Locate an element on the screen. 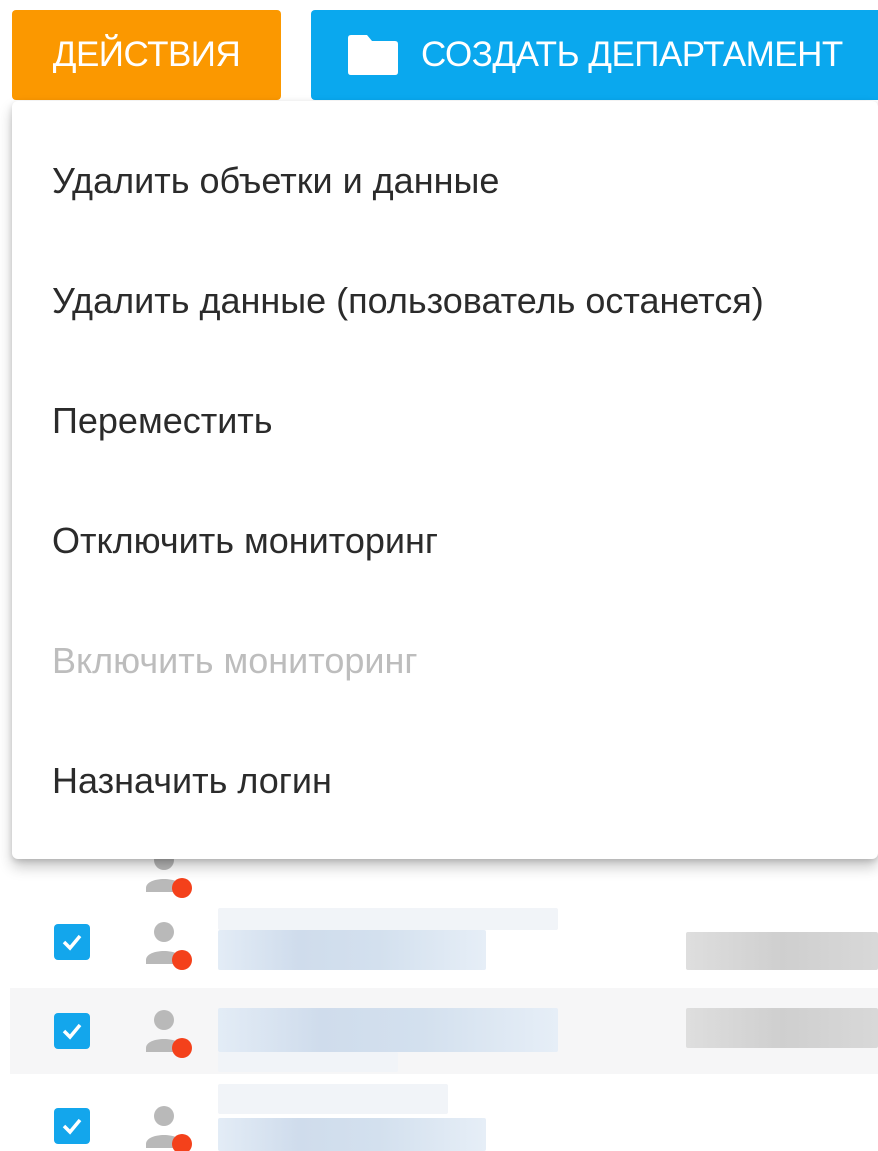 The image size is (878, 1151). menu-item-label: Отключить мониторинг is located at coordinates (245, 540).